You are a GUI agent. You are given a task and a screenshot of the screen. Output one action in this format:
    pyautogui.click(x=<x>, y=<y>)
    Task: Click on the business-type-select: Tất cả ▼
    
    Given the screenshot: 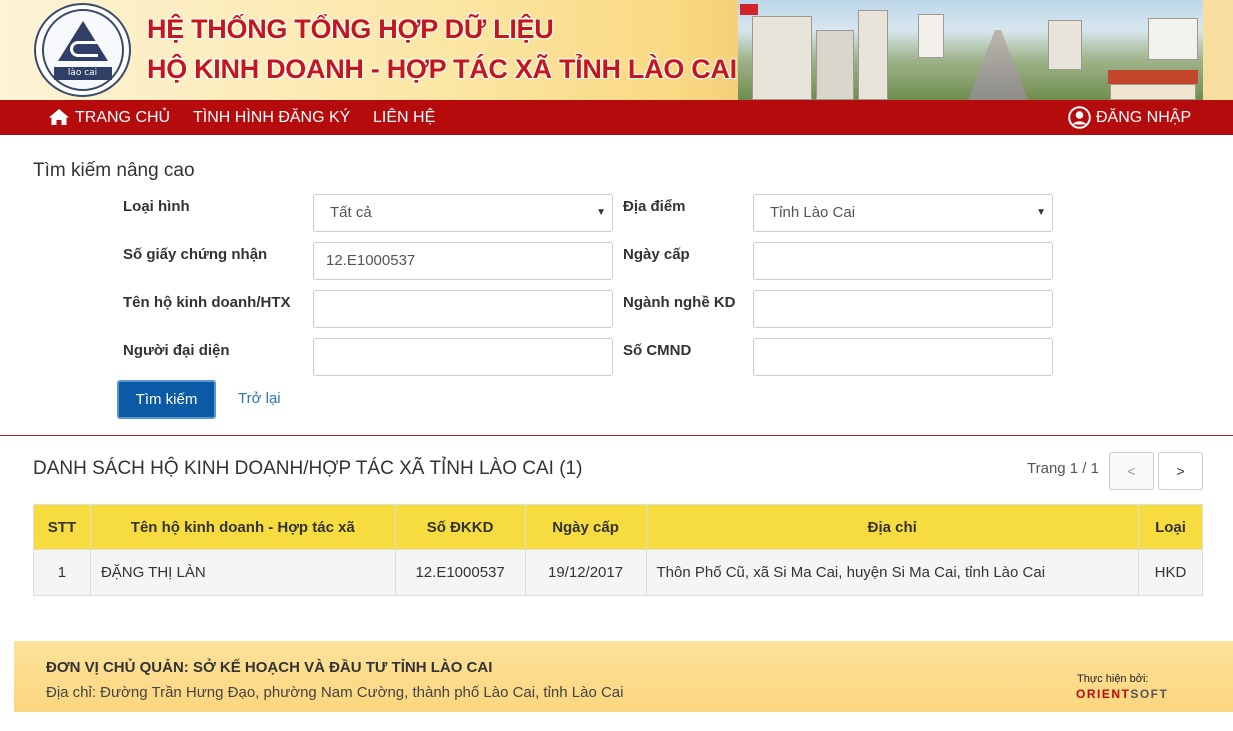 What is the action you would take?
    pyautogui.click(x=463, y=213)
    